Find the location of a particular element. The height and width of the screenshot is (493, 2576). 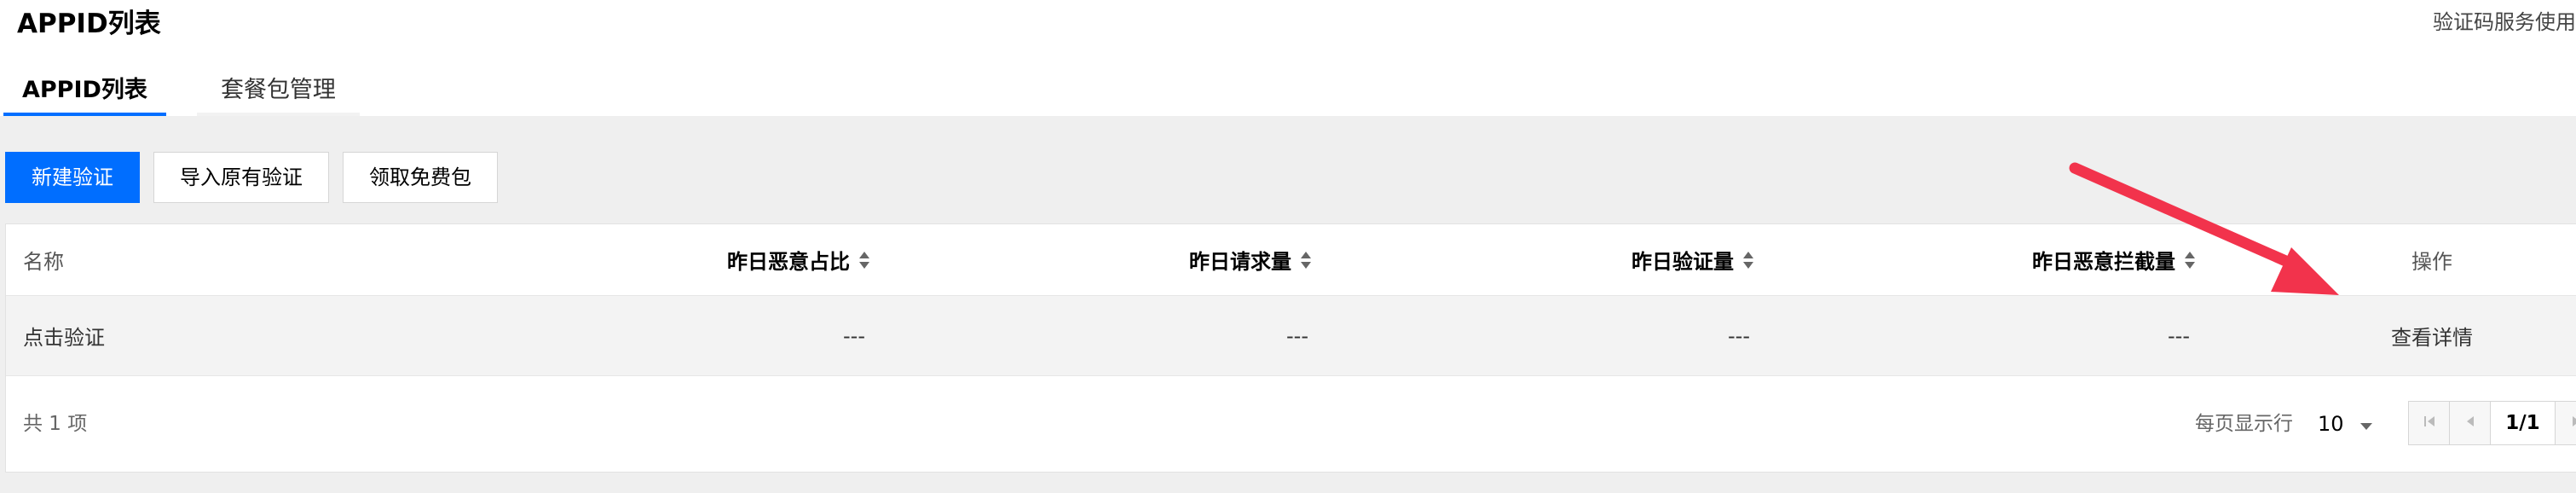

page-indicator: 1/1 is located at coordinates (2523, 423).